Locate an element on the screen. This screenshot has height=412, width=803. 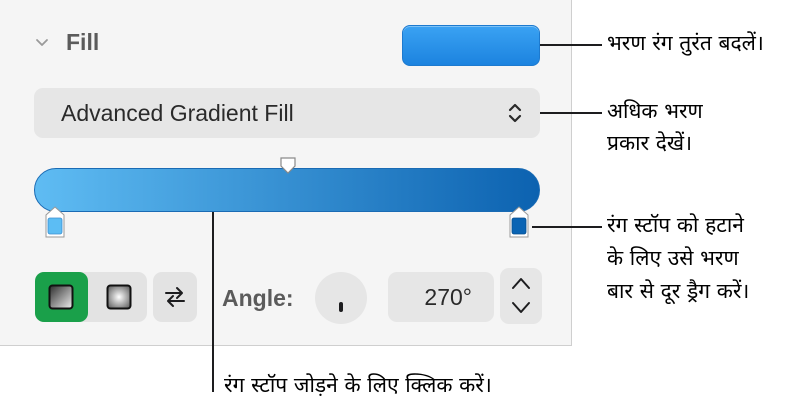
angle-label: Angle: is located at coordinates (258, 298).